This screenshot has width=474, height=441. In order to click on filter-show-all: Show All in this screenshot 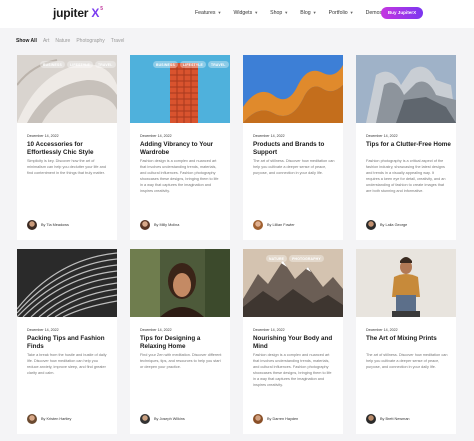, I will do `click(26, 41)`.